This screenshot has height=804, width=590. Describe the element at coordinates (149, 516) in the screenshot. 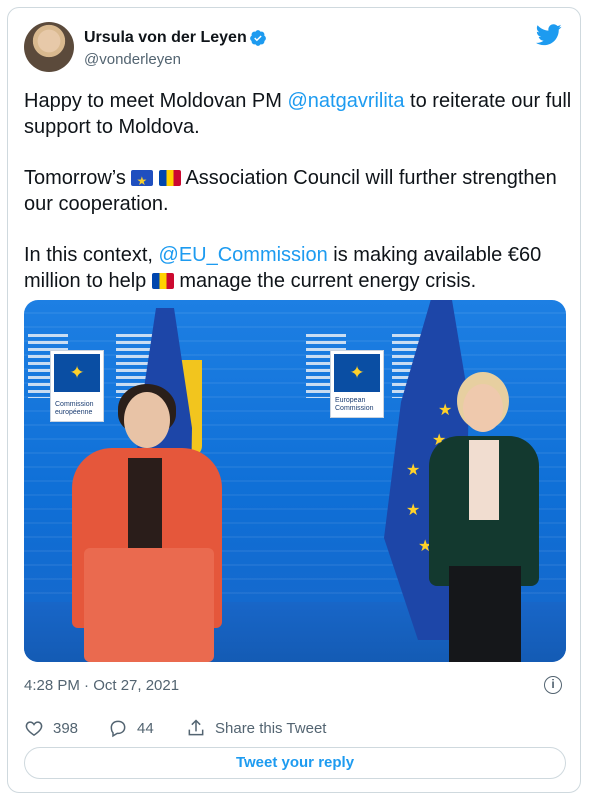

I see `person-left` at that location.